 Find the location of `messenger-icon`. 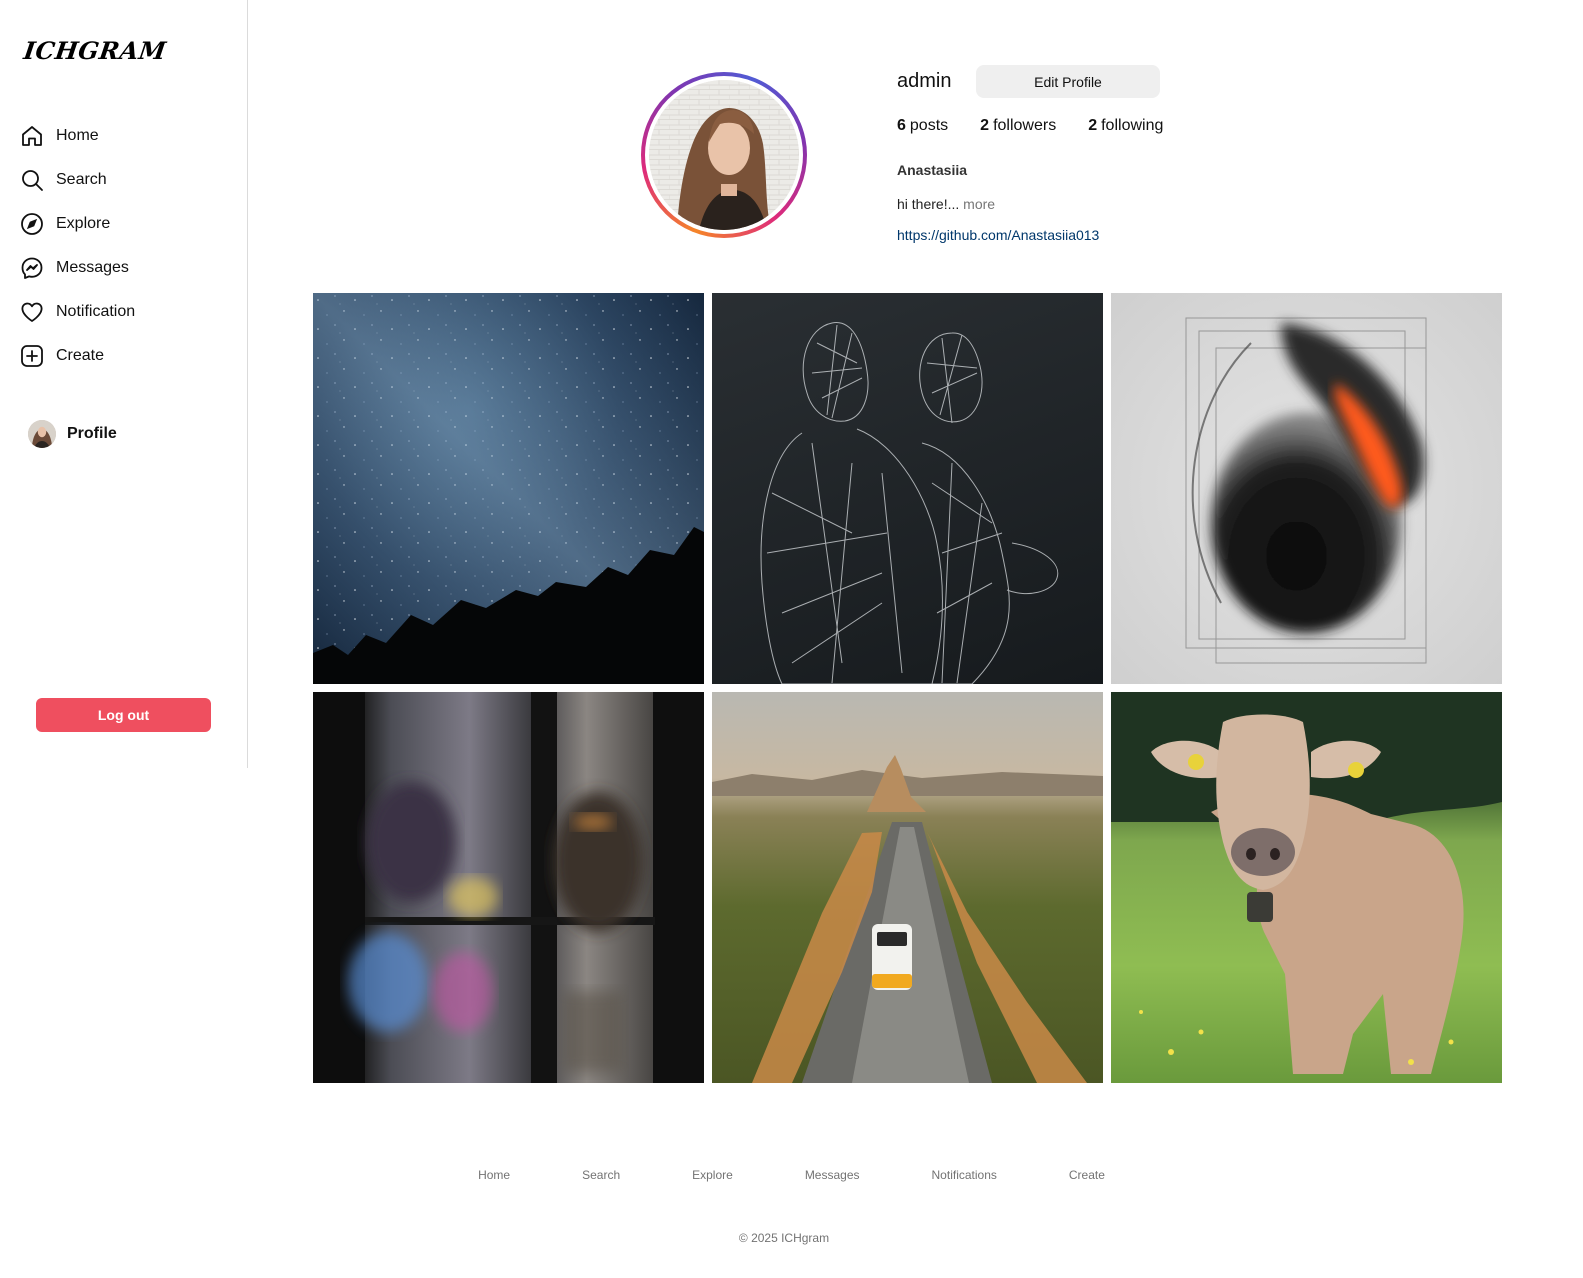

messenger-icon is located at coordinates (32, 268).